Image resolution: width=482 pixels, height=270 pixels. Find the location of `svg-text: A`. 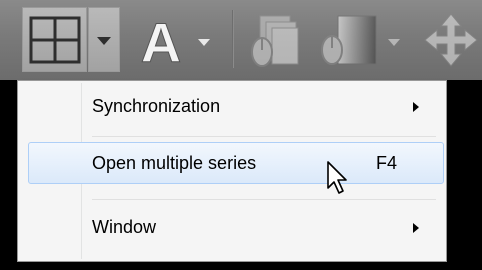

svg-text: A is located at coordinates (161, 40).